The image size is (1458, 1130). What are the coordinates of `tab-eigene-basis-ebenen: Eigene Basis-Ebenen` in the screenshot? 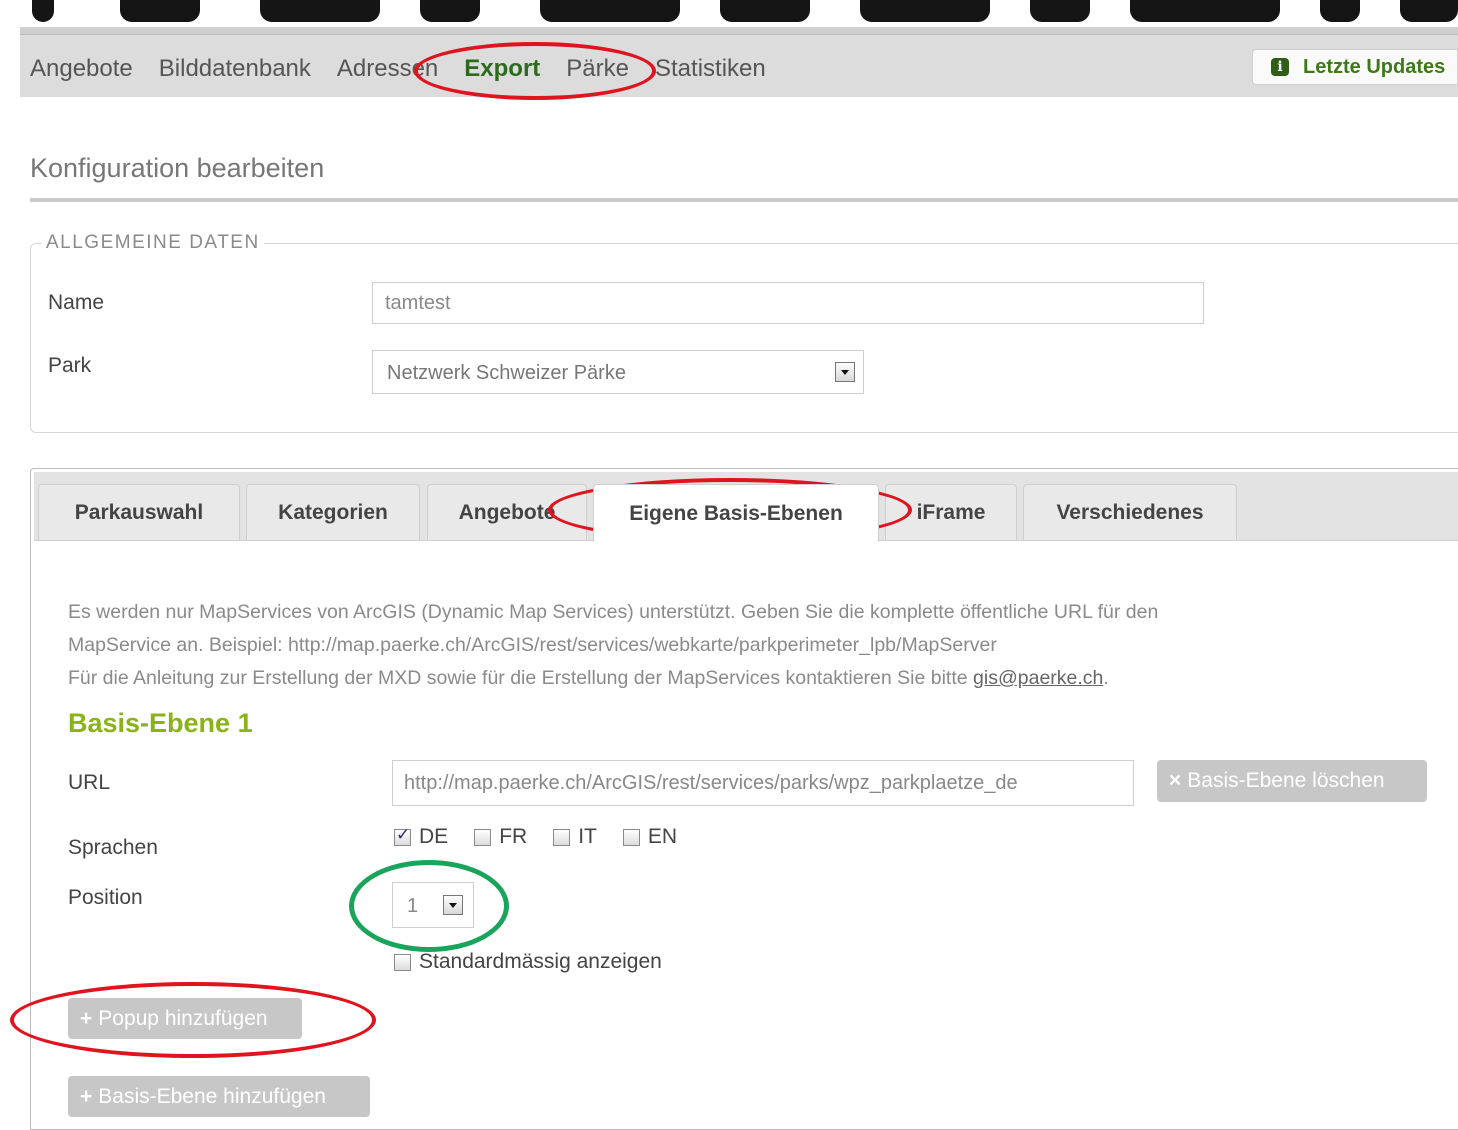 It's located at (736, 513).